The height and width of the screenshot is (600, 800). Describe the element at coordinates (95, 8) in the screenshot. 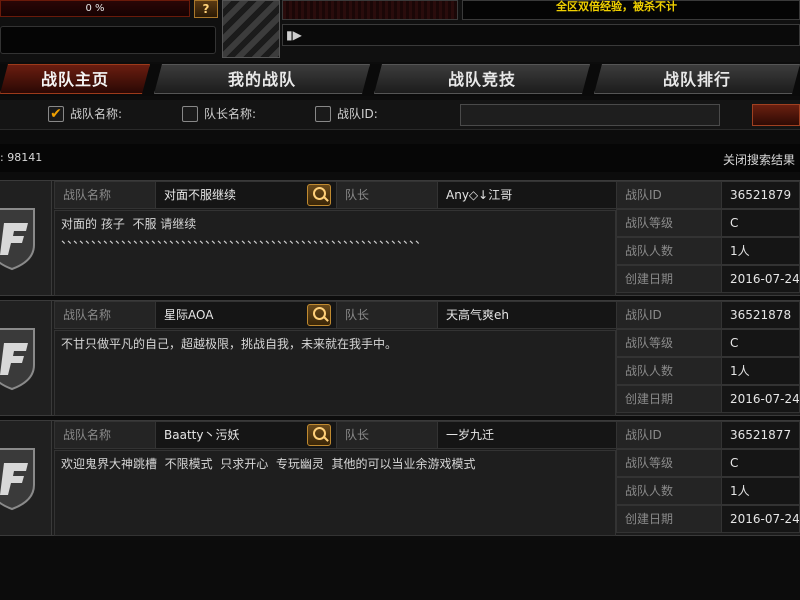

I see `progress-box: 0 %` at that location.